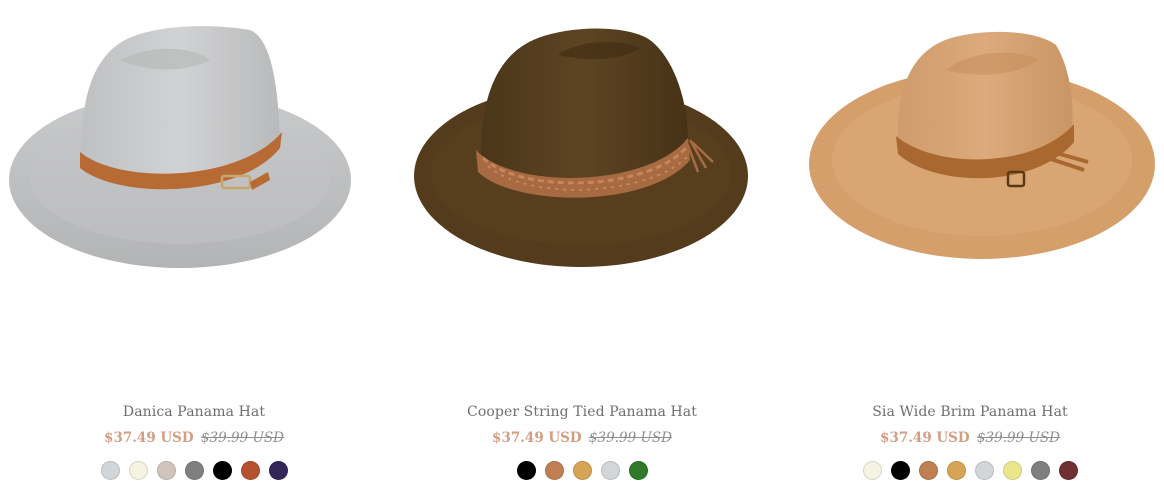 Image resolution: width=1164 pixels, height=493 pixels. Describe the element at coordinates (582, 412) in the screenshot. I see `product-title: Cooper String Tied Panama Hat` at that location.